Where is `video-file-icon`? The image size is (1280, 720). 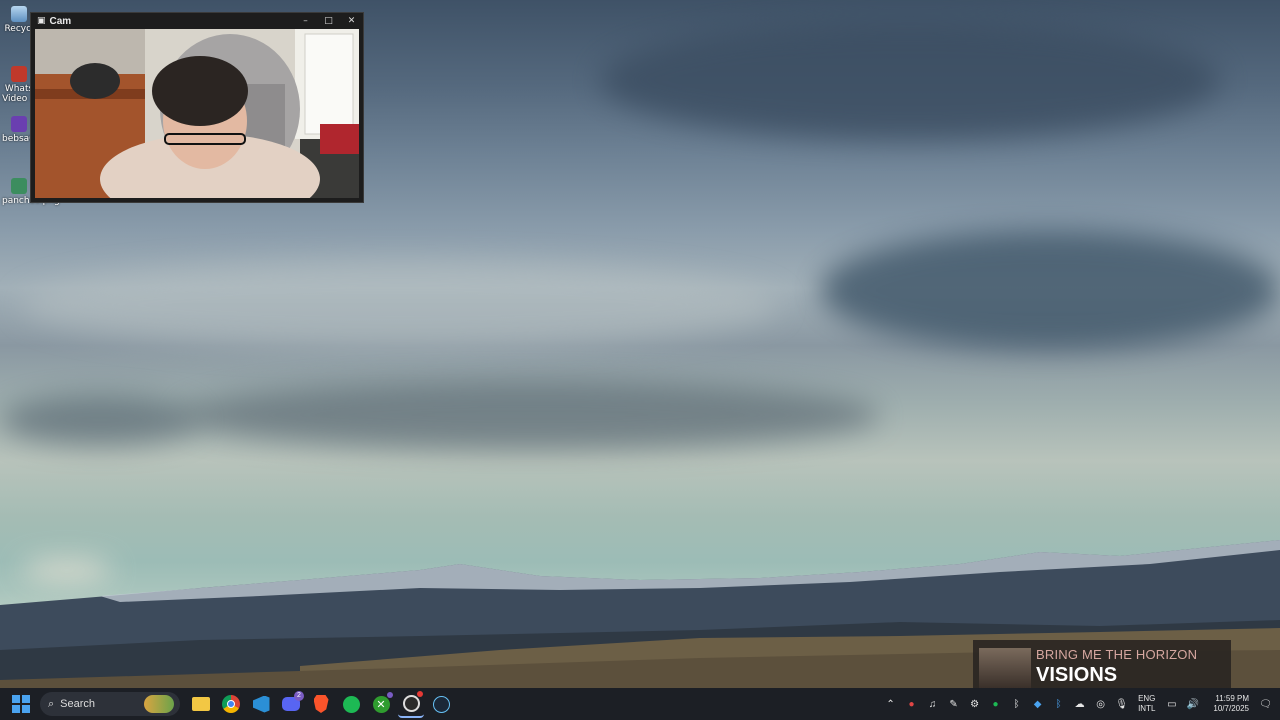 video-file-icon is located at coordinates (19, 74).